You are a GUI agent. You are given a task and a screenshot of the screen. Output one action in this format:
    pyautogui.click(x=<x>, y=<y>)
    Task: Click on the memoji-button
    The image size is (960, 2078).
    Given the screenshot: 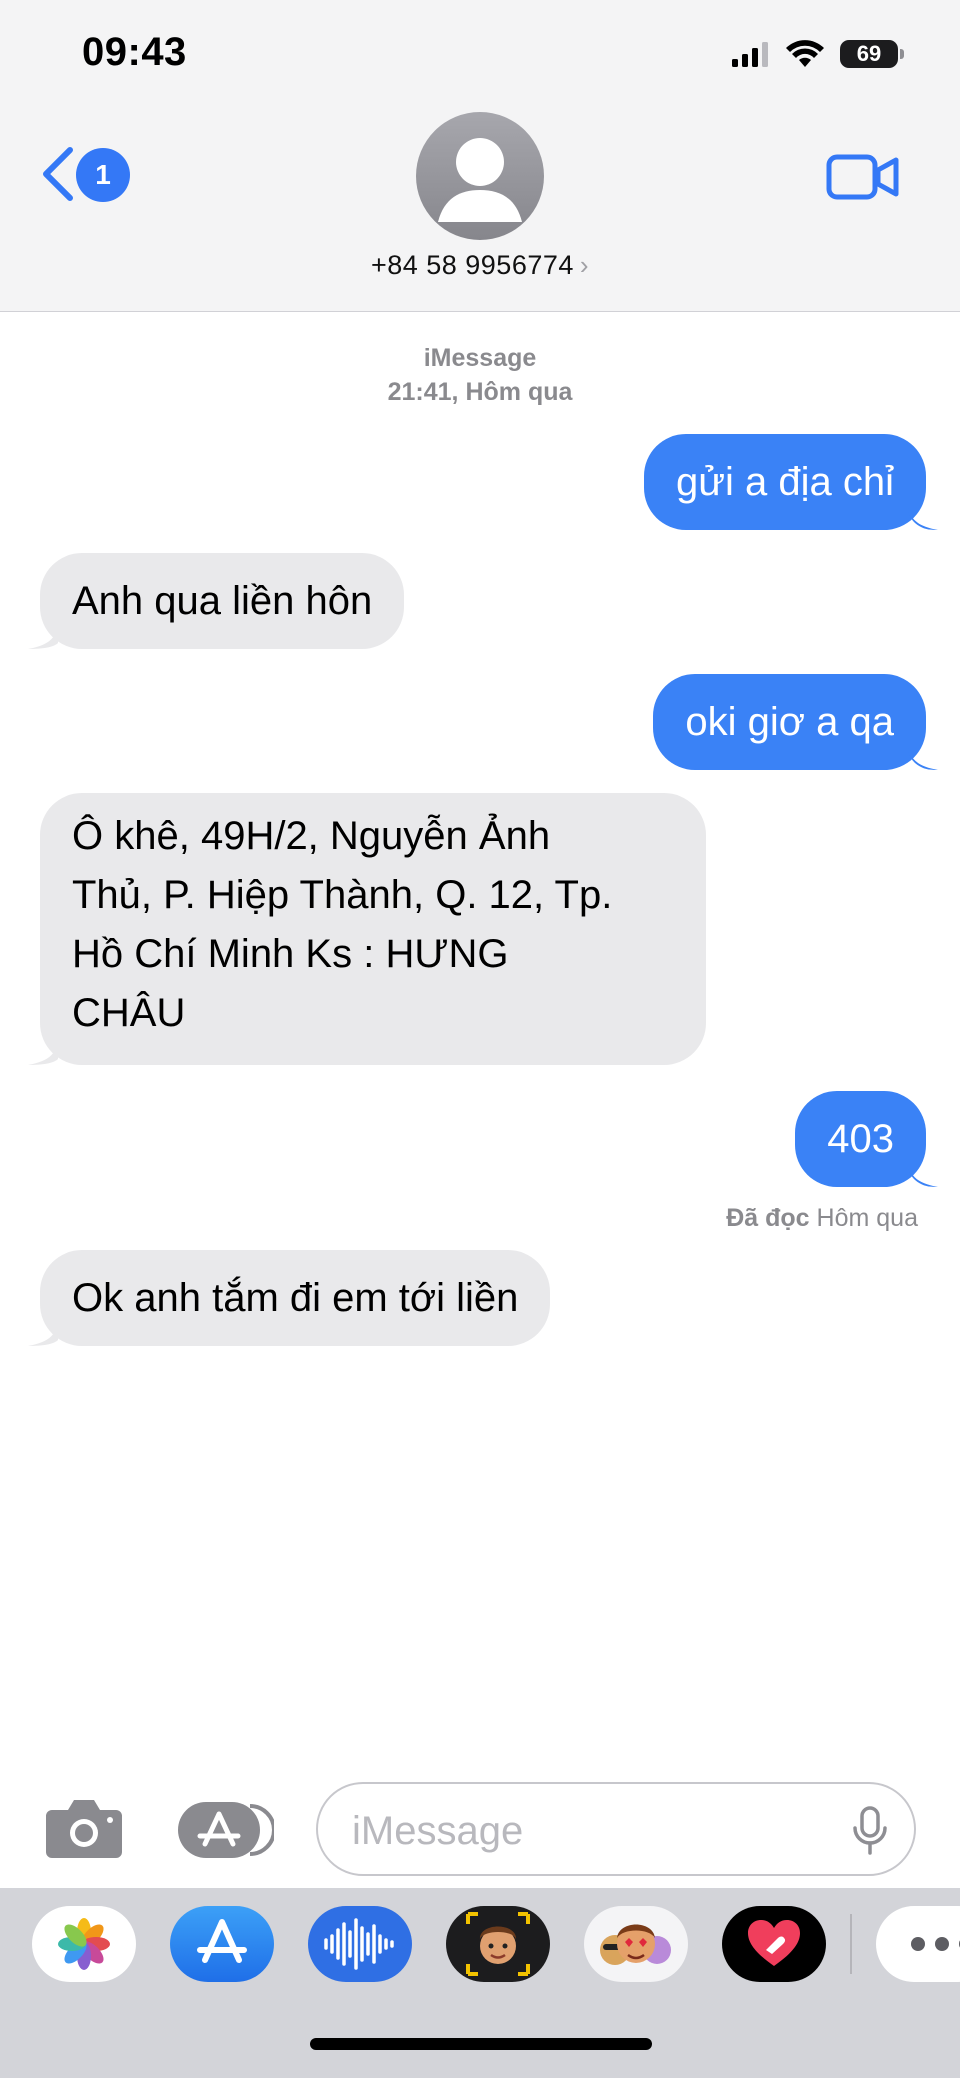 What is the action you would take?
    pyautogui.click(x=498, y=1944)
    